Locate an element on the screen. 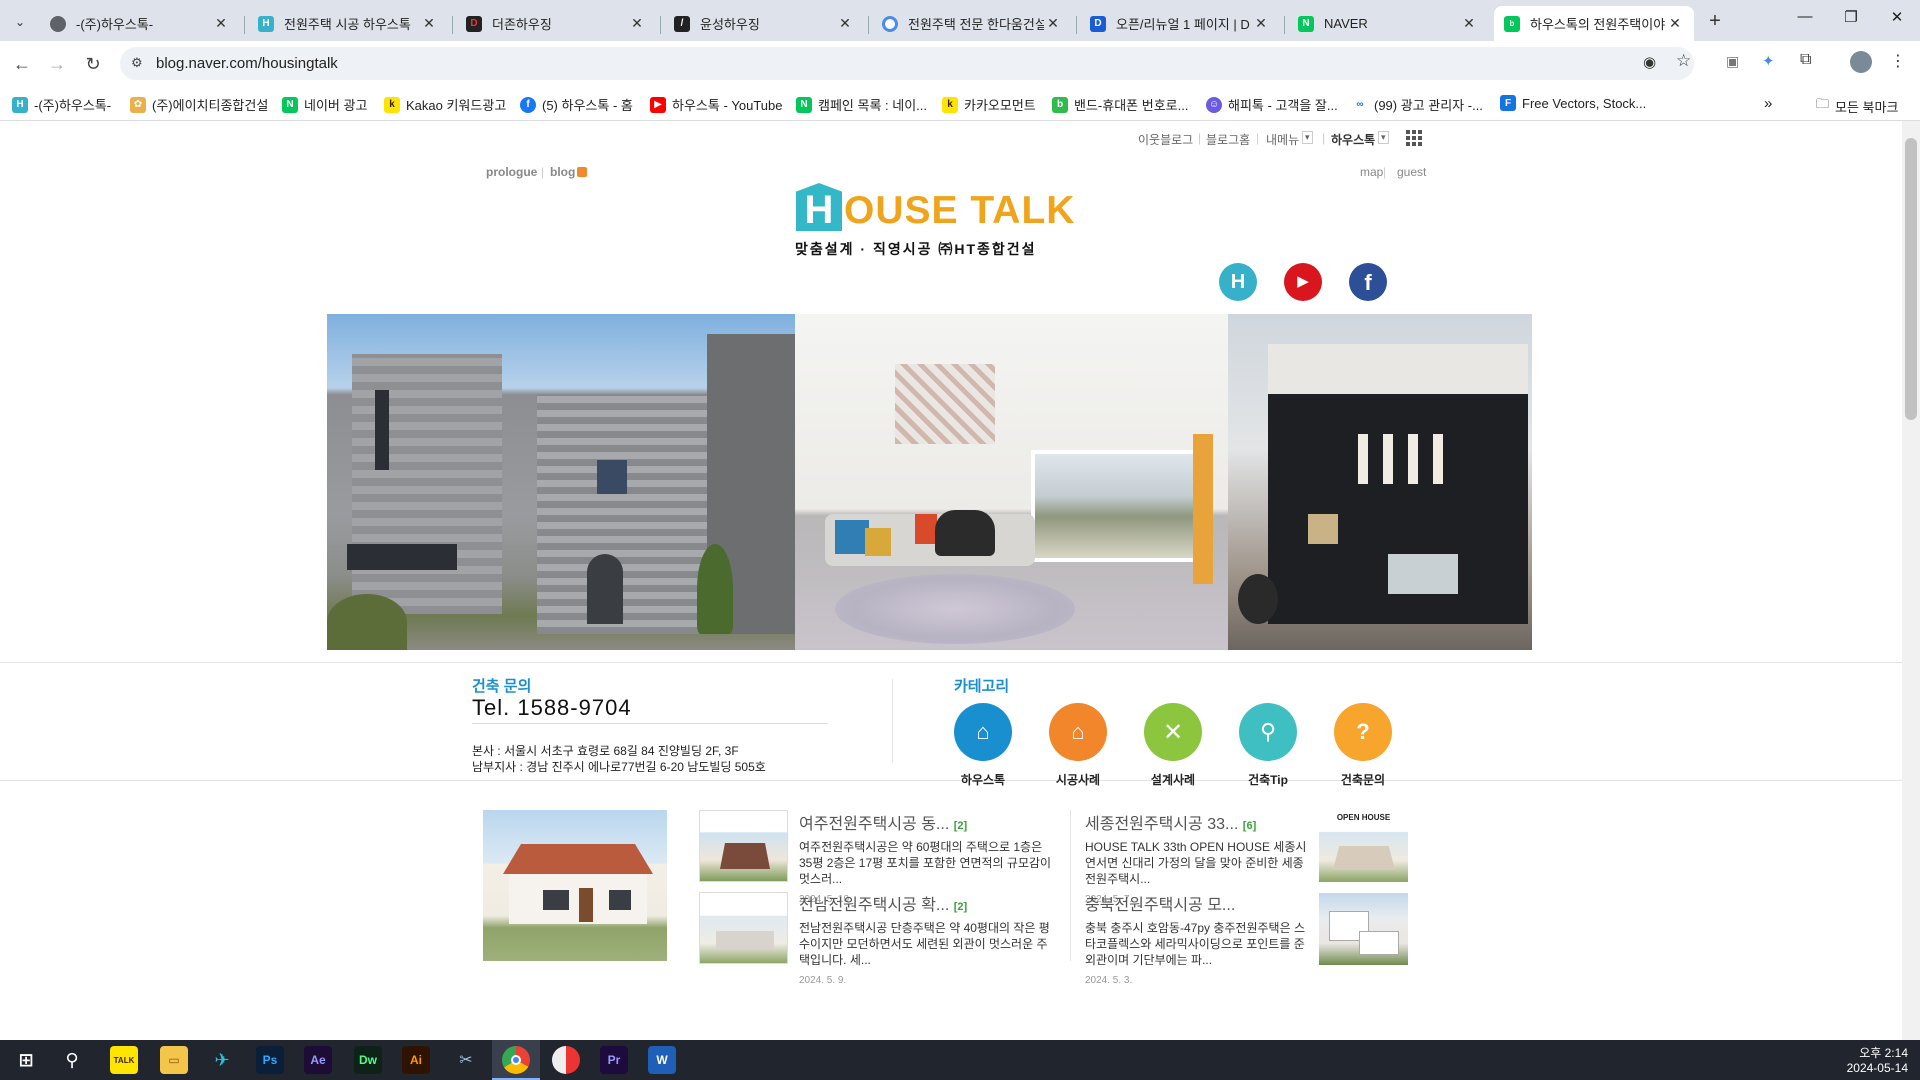 This screenshot has height=1080, width=1920. forward-button: → is located at coordinates (57, 65).